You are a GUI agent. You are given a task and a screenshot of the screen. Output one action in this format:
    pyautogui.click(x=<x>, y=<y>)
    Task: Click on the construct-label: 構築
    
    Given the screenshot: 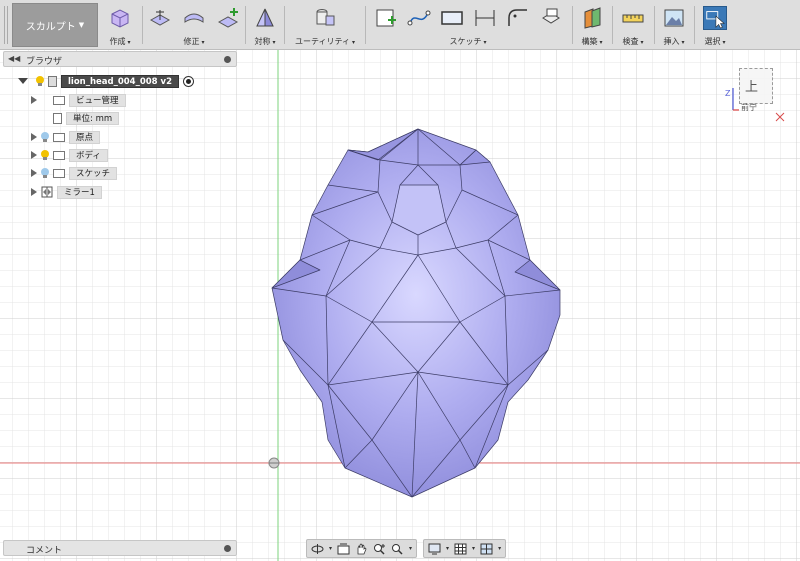 What is the action you would take?
    pyautogui.click(x=589, y=41)
    